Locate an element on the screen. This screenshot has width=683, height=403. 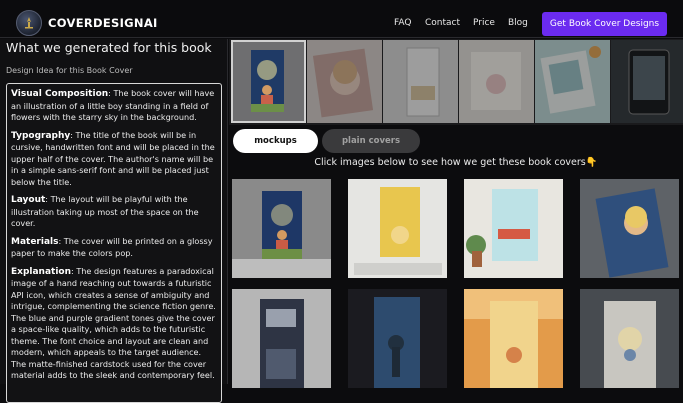
logo-icon is located at coordinates (29, 23).